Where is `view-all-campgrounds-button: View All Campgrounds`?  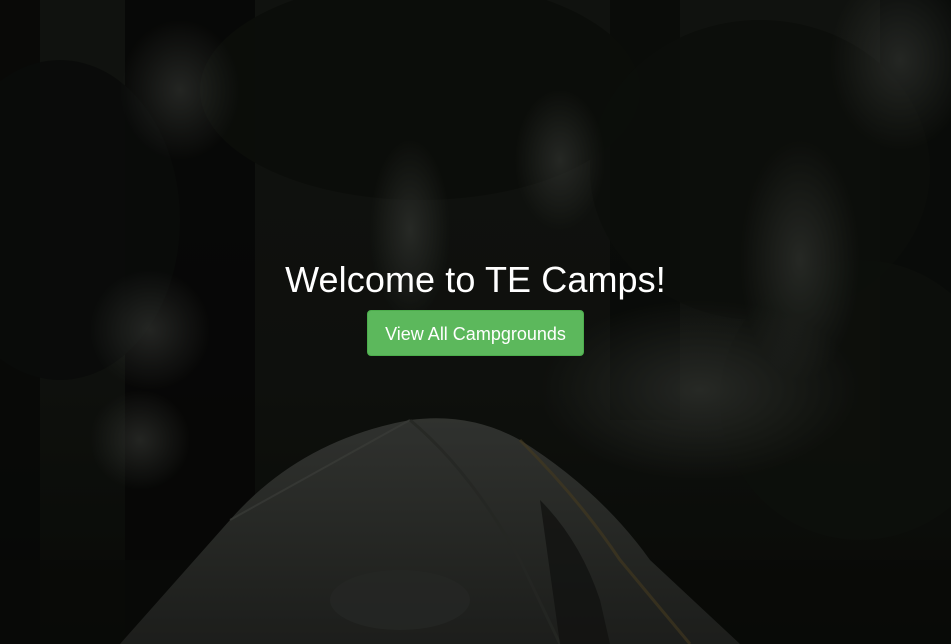
view-all-campgrounds-button: View All Campgrounds is located at coordinates (475, 333).